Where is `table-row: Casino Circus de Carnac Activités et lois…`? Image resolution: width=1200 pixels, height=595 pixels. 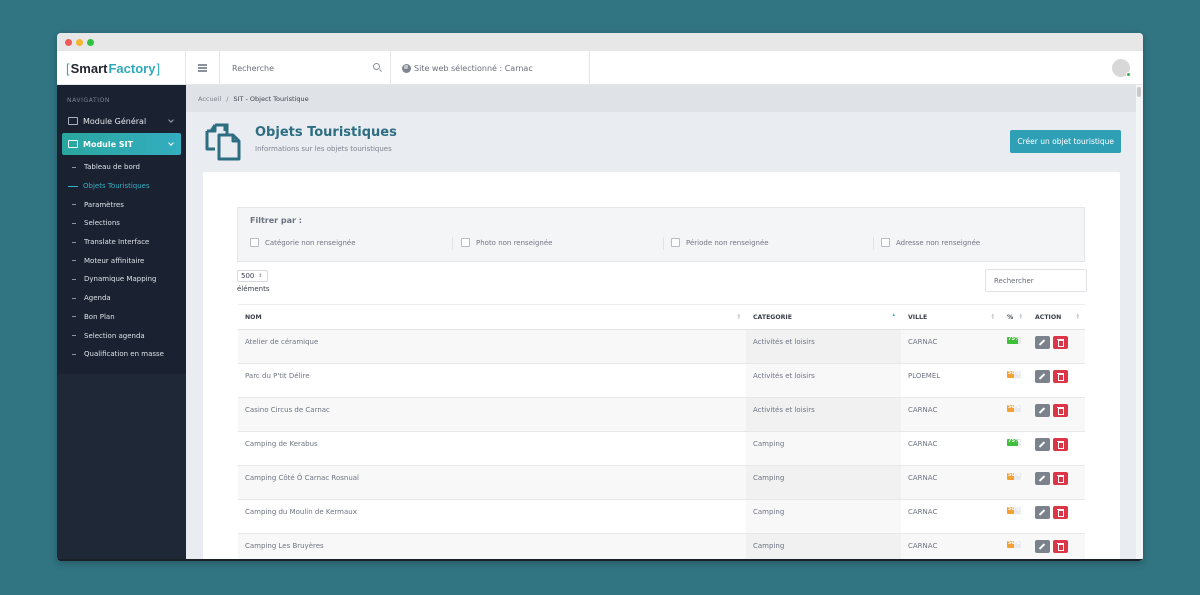 table-row: Casino Circus de Carnac Activités et lois… is located at coordinates (661, 414).